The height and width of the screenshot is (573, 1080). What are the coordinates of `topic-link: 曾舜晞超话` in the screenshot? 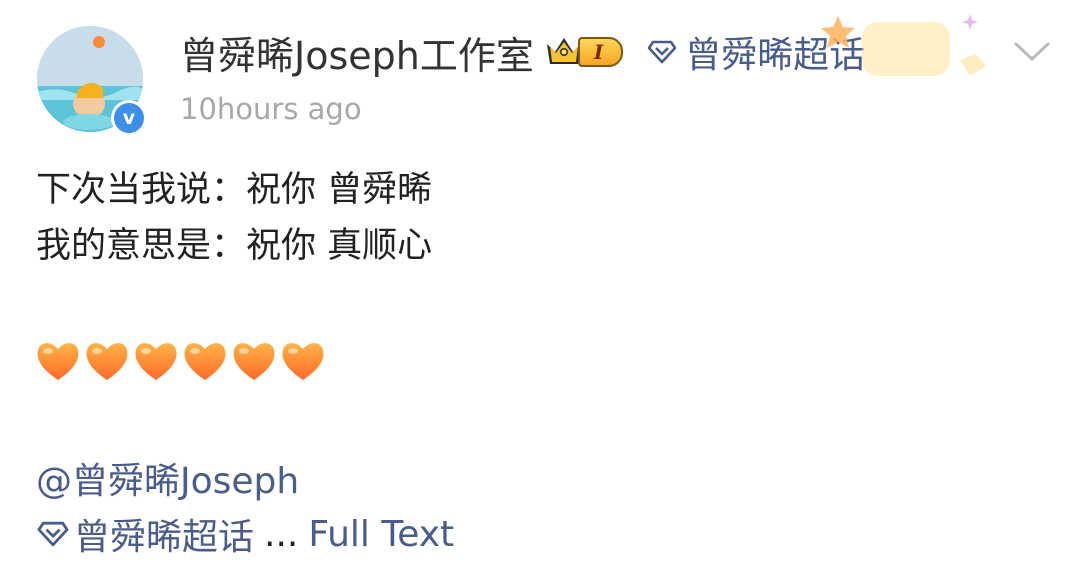 It's located at (164, 534).